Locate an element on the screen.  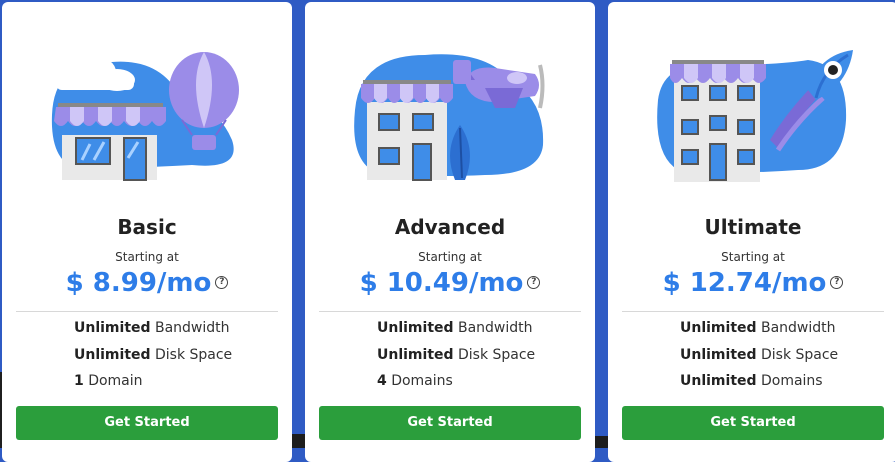
feature-item: 4 Domains is located at coordinates (415, 381).